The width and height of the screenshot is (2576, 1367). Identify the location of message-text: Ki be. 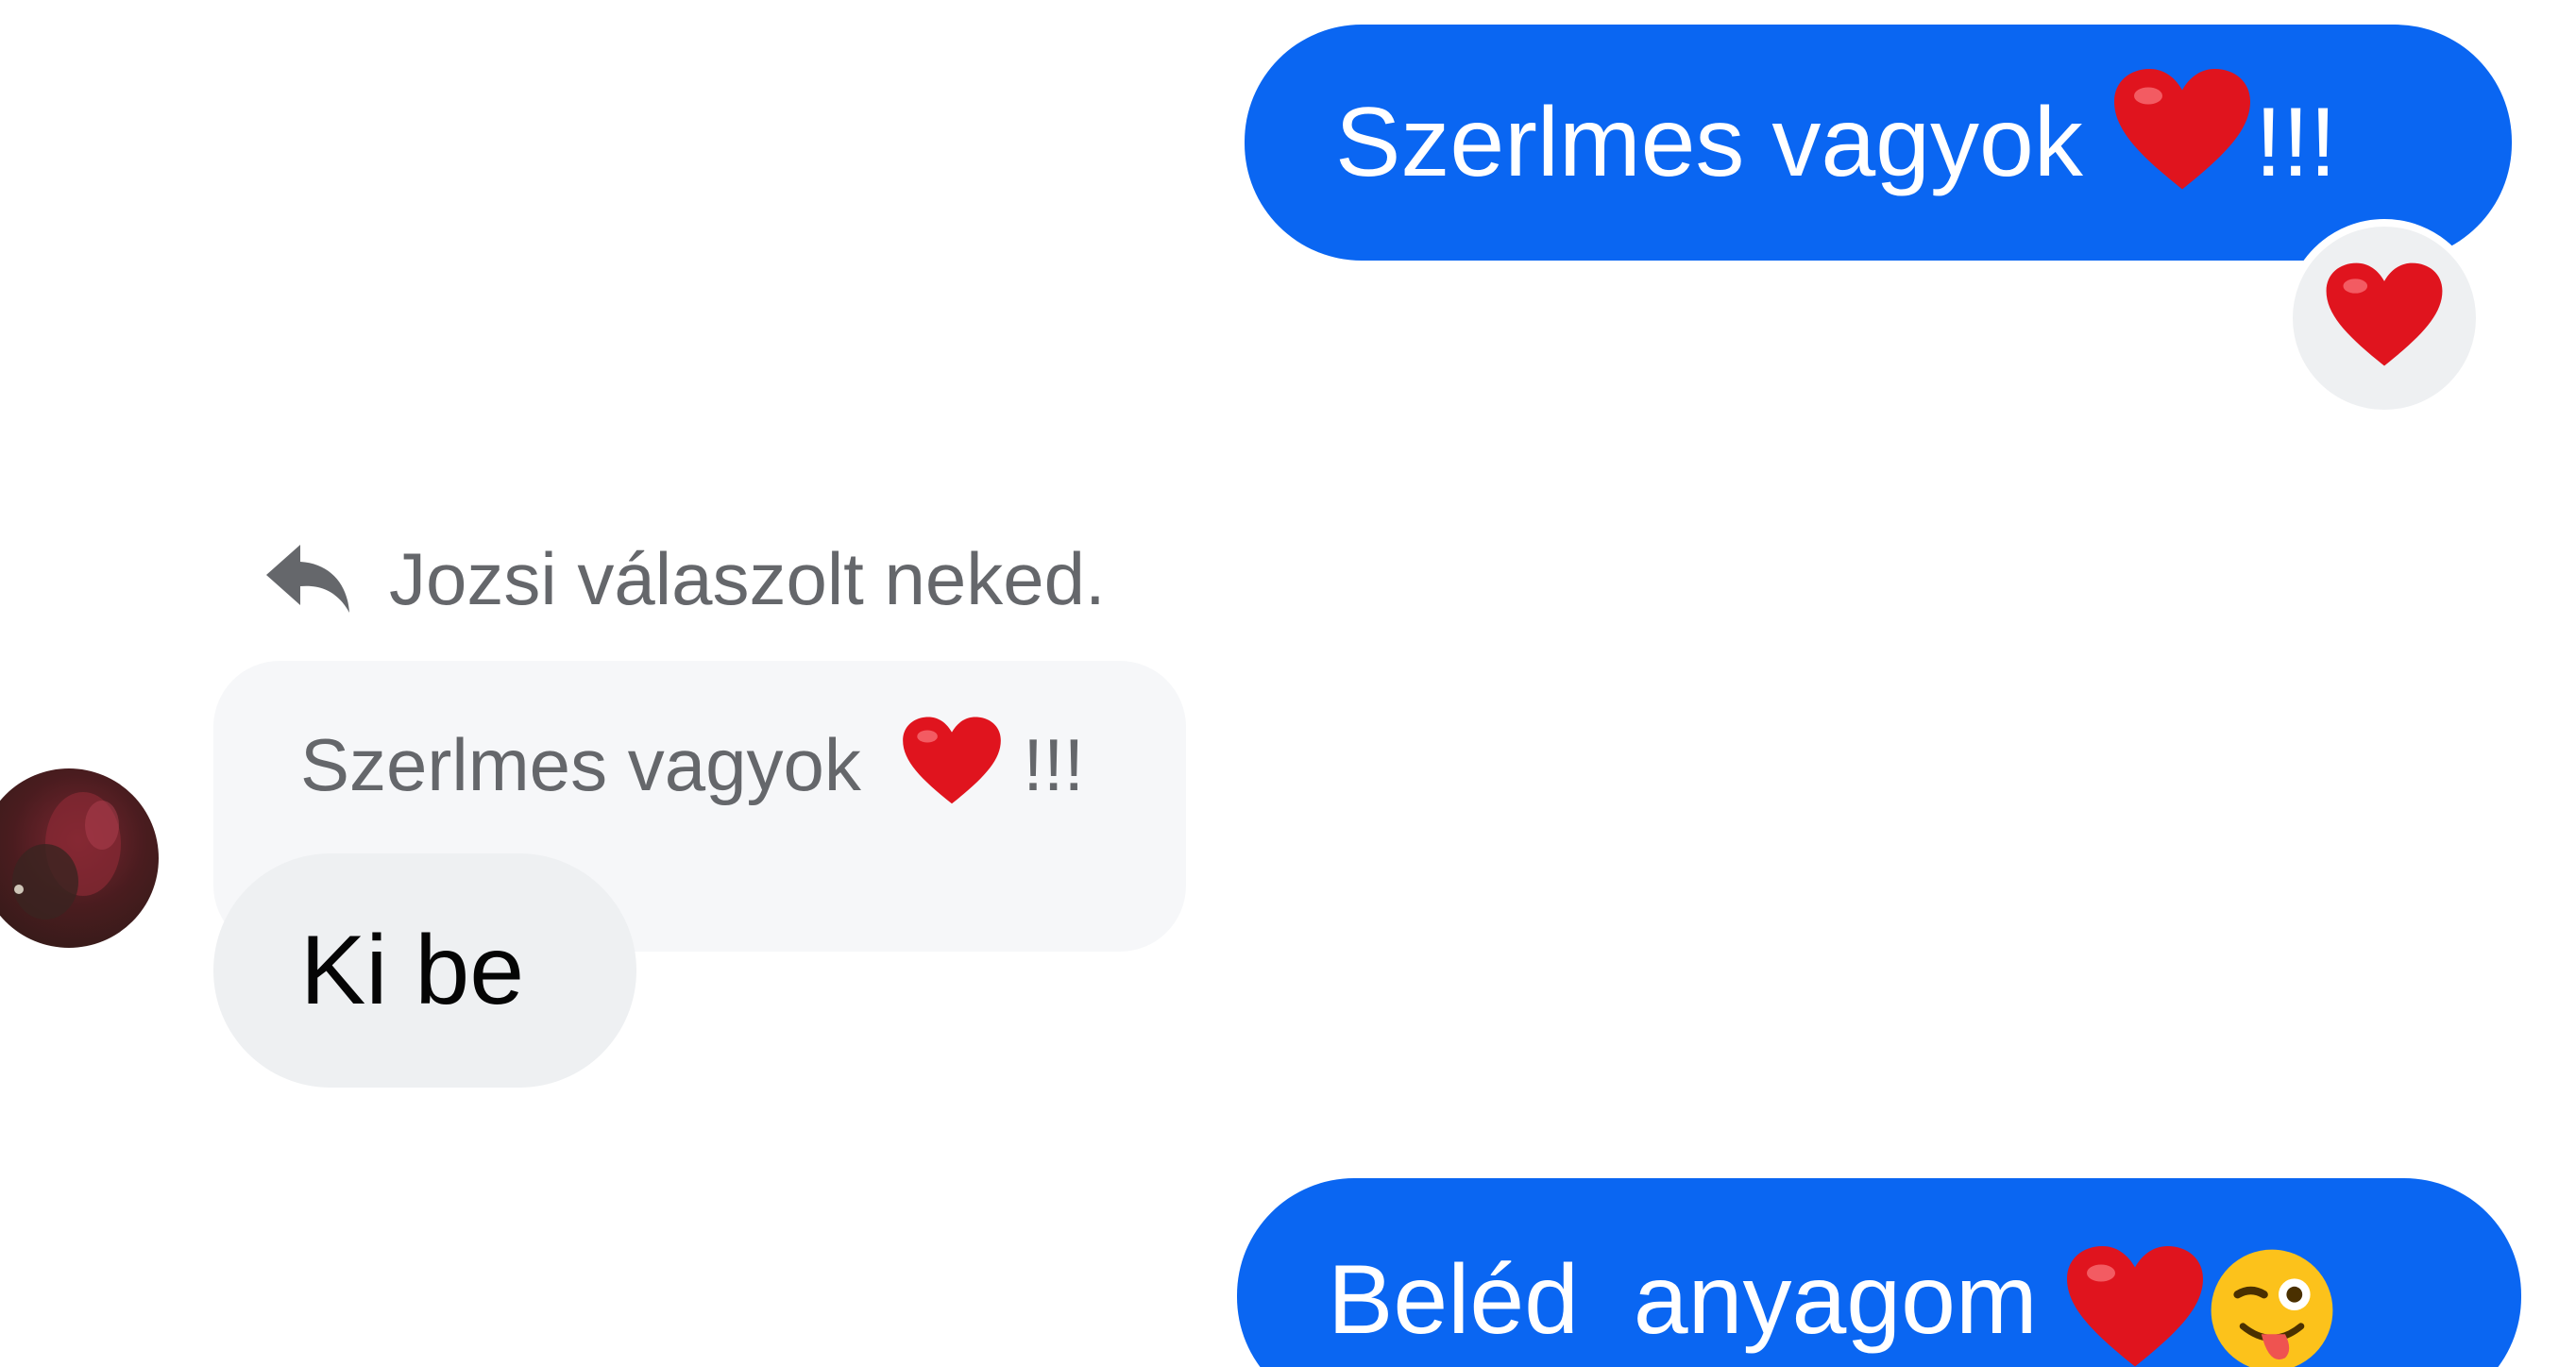
(412, 970).